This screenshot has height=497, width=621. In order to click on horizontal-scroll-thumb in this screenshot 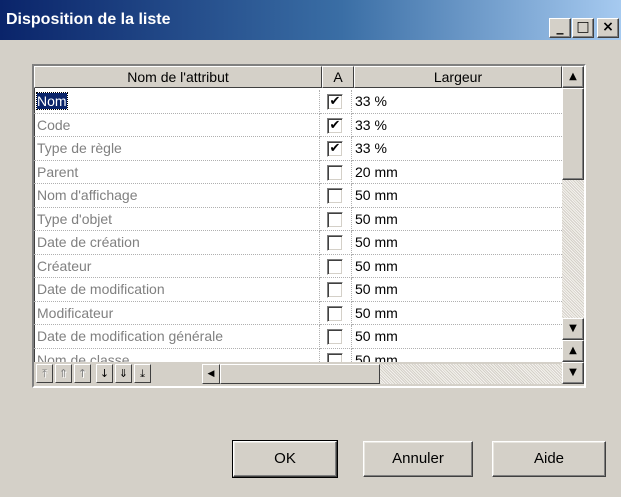, I will do `click(300, 374)`.